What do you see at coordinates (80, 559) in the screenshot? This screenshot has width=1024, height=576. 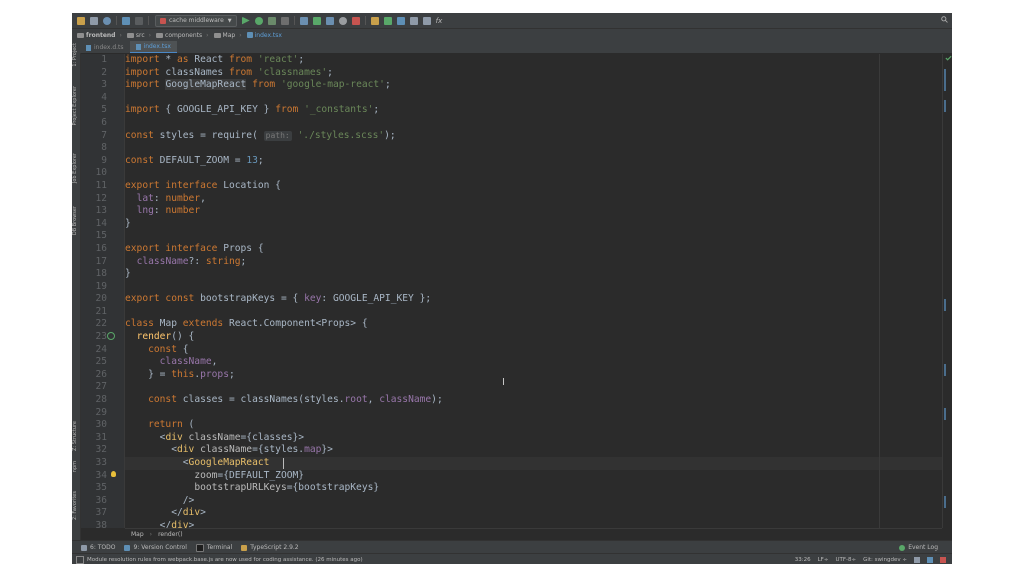 I see `tool-windows-toggle-icon` at bounding box center [80, 559].